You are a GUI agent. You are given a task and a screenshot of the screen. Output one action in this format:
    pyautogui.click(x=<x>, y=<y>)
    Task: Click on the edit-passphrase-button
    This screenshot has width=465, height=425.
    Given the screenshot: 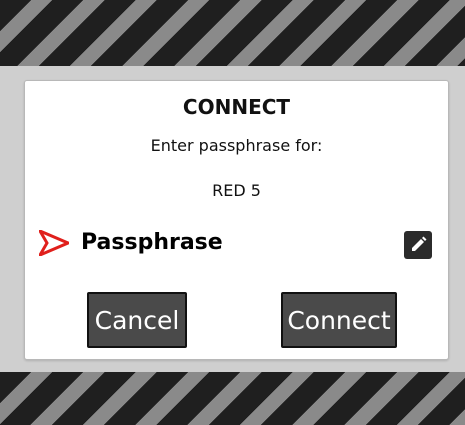 What is the action you would take?
    pyautogui.click(x=418, y=245)
    